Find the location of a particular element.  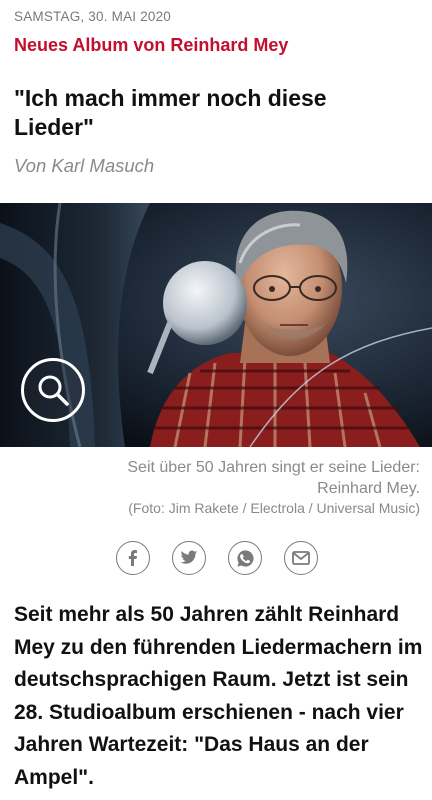

magnifier-icon is located at coordinates (53, 390).